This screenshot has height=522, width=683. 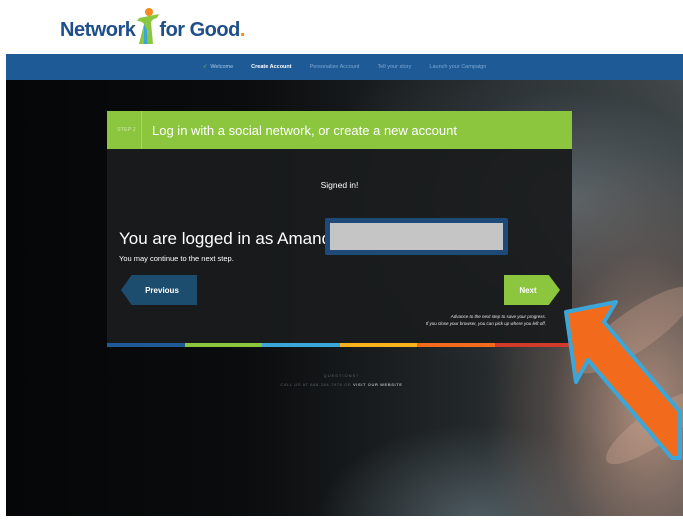 I want to click on redaction-box, so click(x=416, y=236).